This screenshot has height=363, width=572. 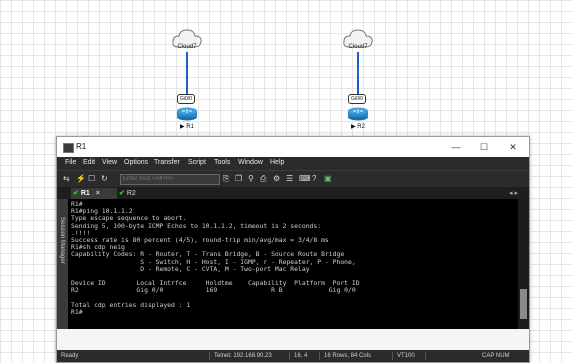 I want to click on close-button: ✕, so click(x=513, y=147).